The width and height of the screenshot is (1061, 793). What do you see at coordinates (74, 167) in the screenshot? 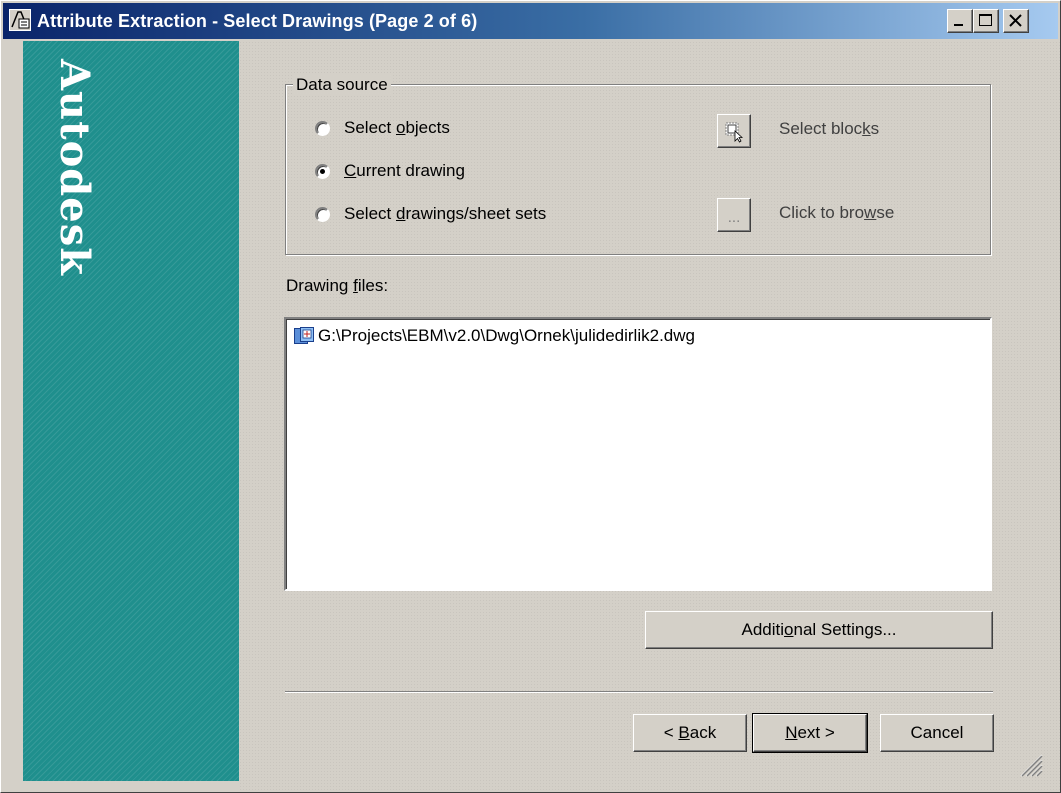
I see `autodesk-logo: Autodesk` at bounding box center [74, 167].